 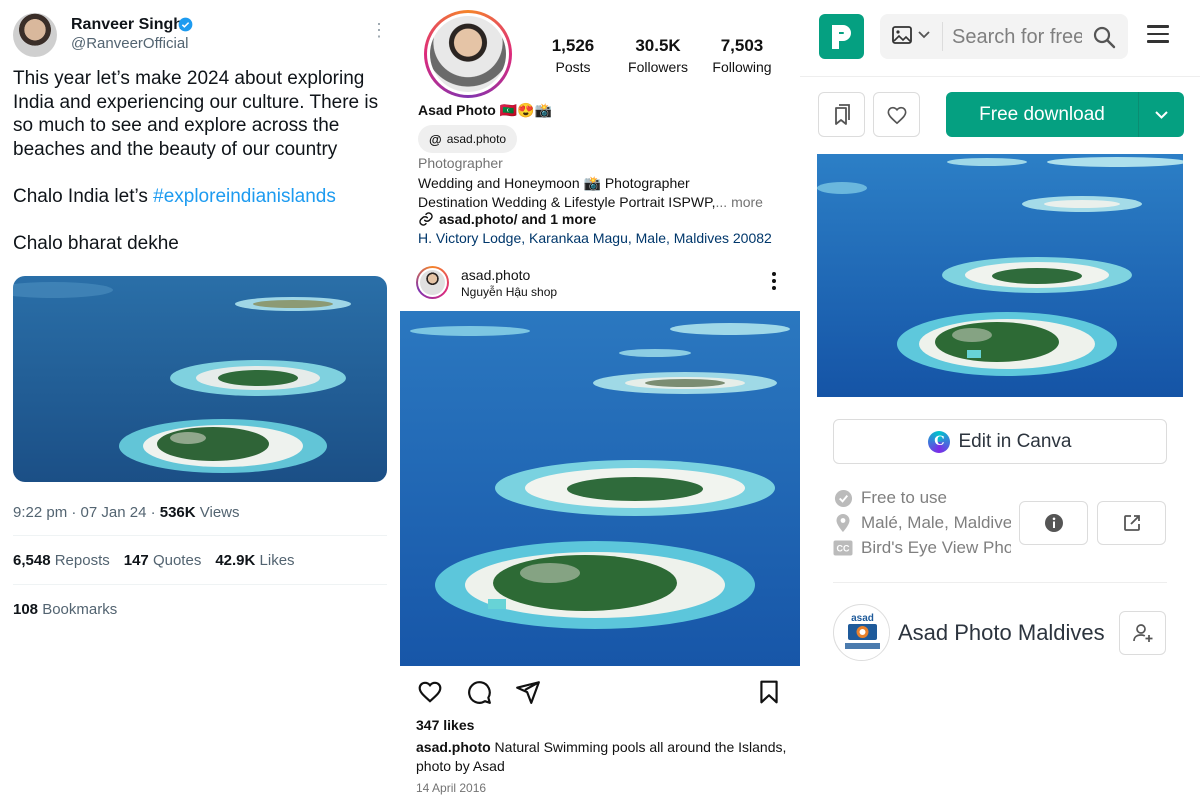 I want to click on divider, so click(x=200, y=535).